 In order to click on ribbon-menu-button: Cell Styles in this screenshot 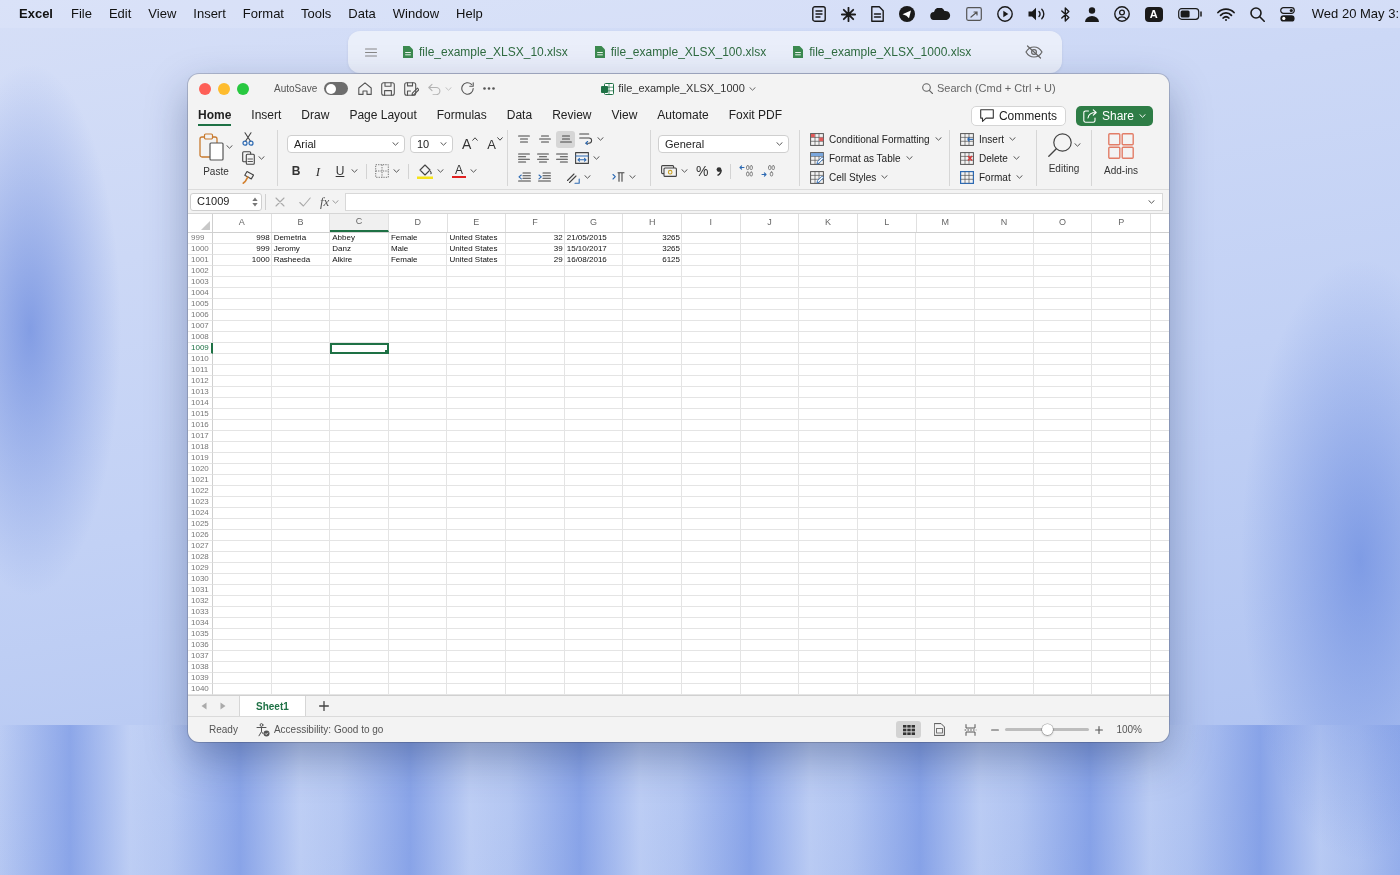, I will do `click(849, 177)`.